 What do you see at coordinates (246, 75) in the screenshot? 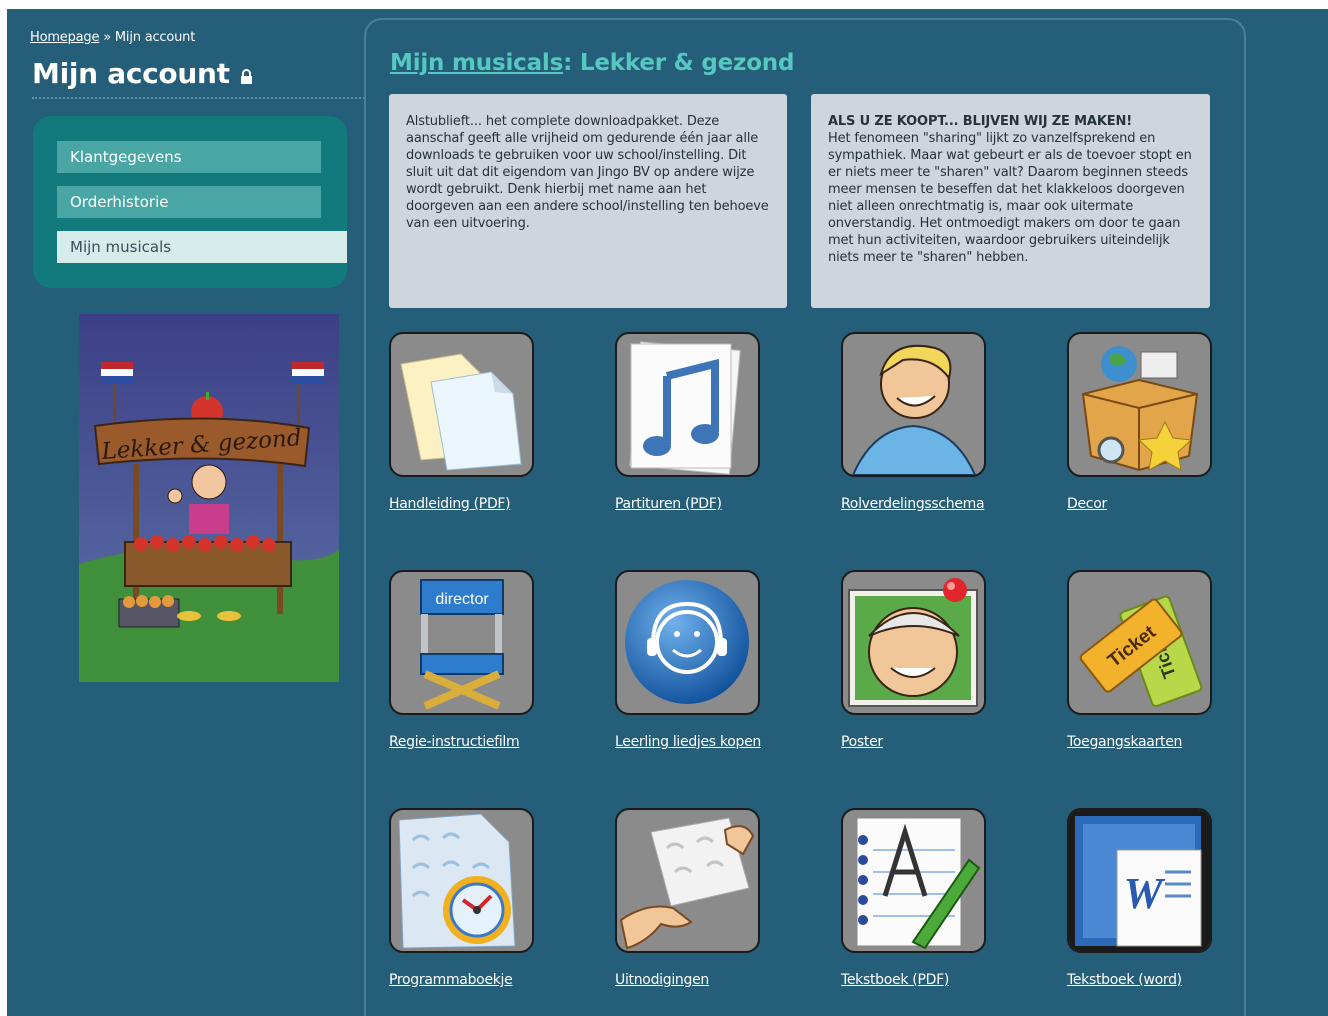
I see `lock-icon` at bounding box center [246, 75].